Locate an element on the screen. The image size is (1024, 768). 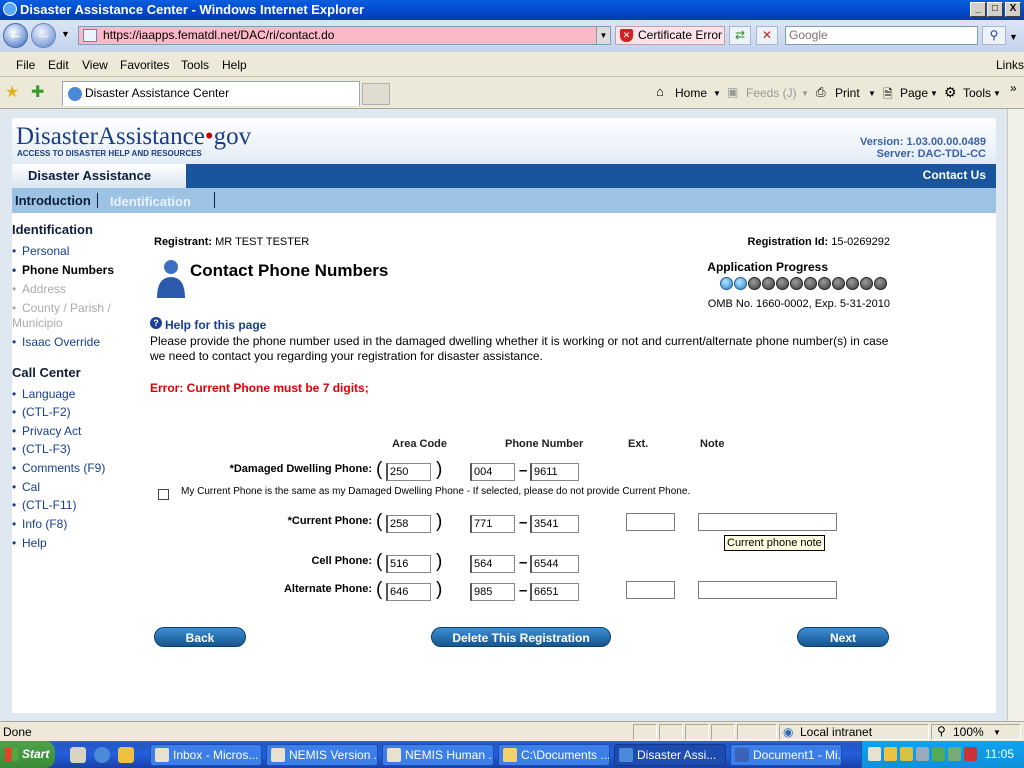
new-tab-button is located at coordinates (376, 94).